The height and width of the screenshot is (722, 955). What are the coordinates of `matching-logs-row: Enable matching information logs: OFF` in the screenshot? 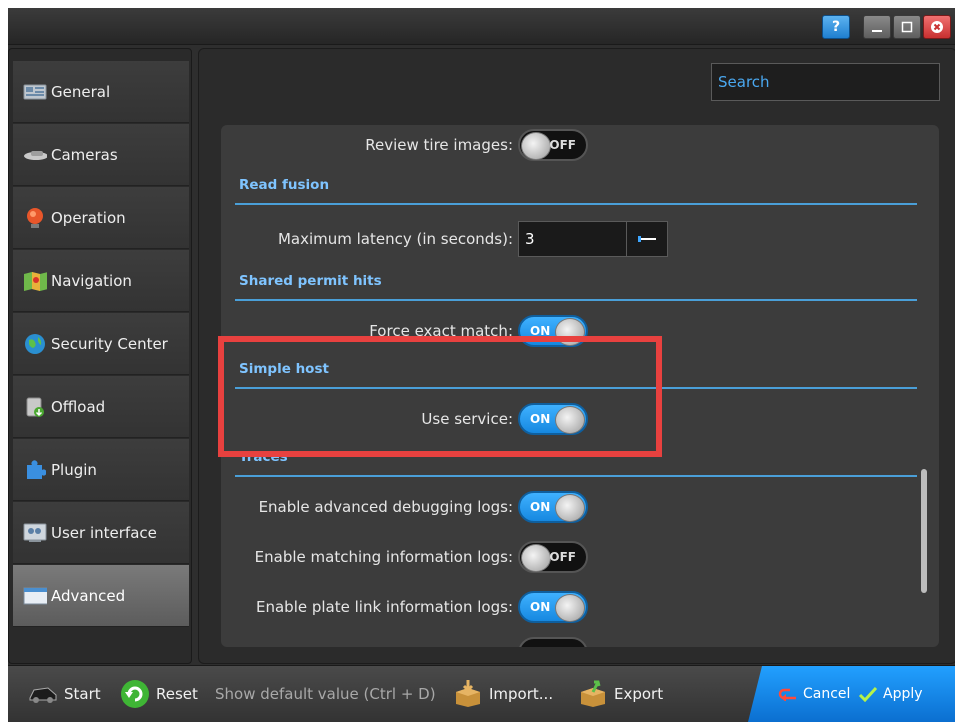 It's located at (571, 557).